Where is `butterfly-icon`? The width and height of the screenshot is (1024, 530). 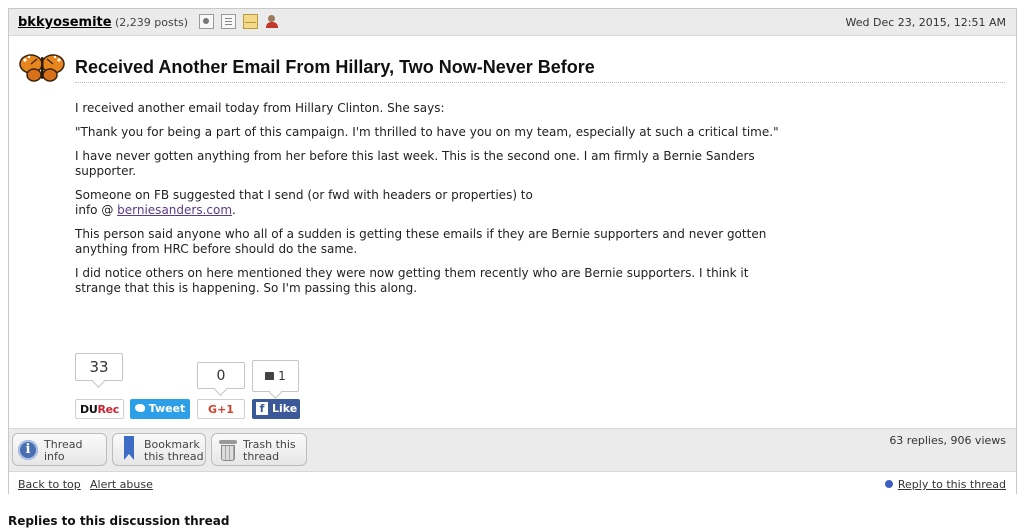
butterfly-icon is located at coordinates (42, 68).